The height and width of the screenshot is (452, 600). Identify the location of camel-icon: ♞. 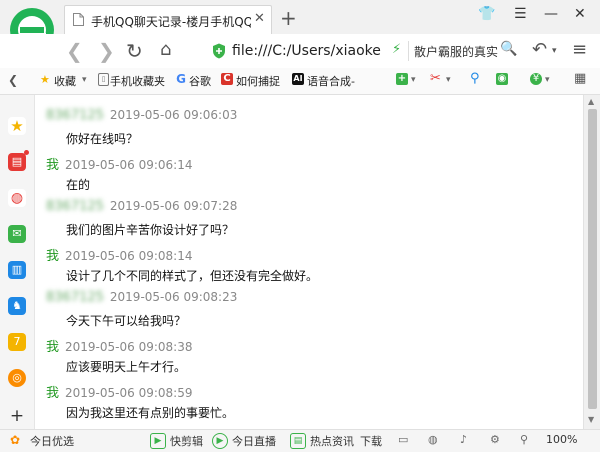
(17, 306).